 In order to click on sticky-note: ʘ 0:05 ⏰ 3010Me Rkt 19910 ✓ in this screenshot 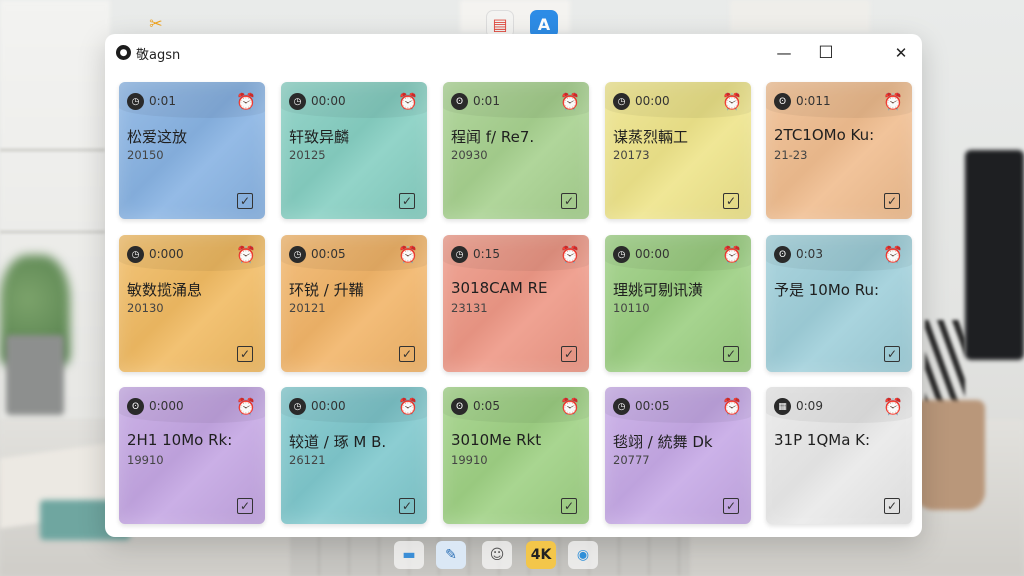, I will do `click(516, 455)`.